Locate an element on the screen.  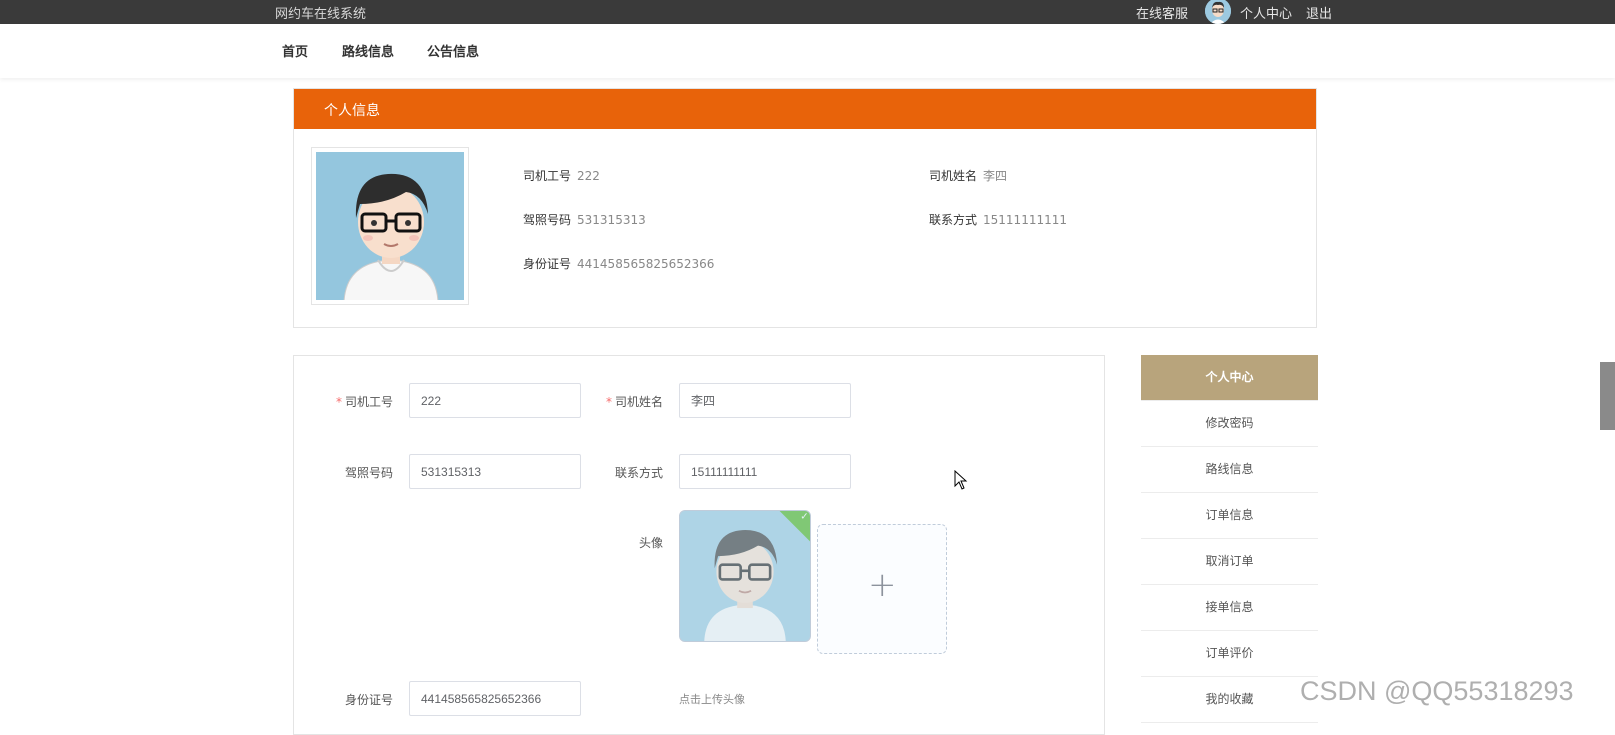
profile-info-header: 个人信息 is located at coordinates (805, 109).